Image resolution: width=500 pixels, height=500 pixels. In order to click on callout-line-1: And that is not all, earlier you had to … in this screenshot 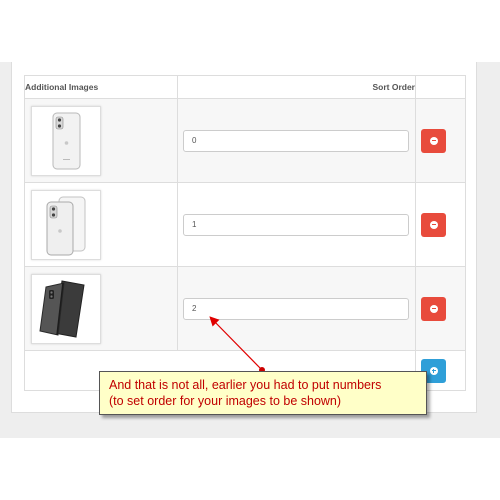, I will do `click(245, 385)`.